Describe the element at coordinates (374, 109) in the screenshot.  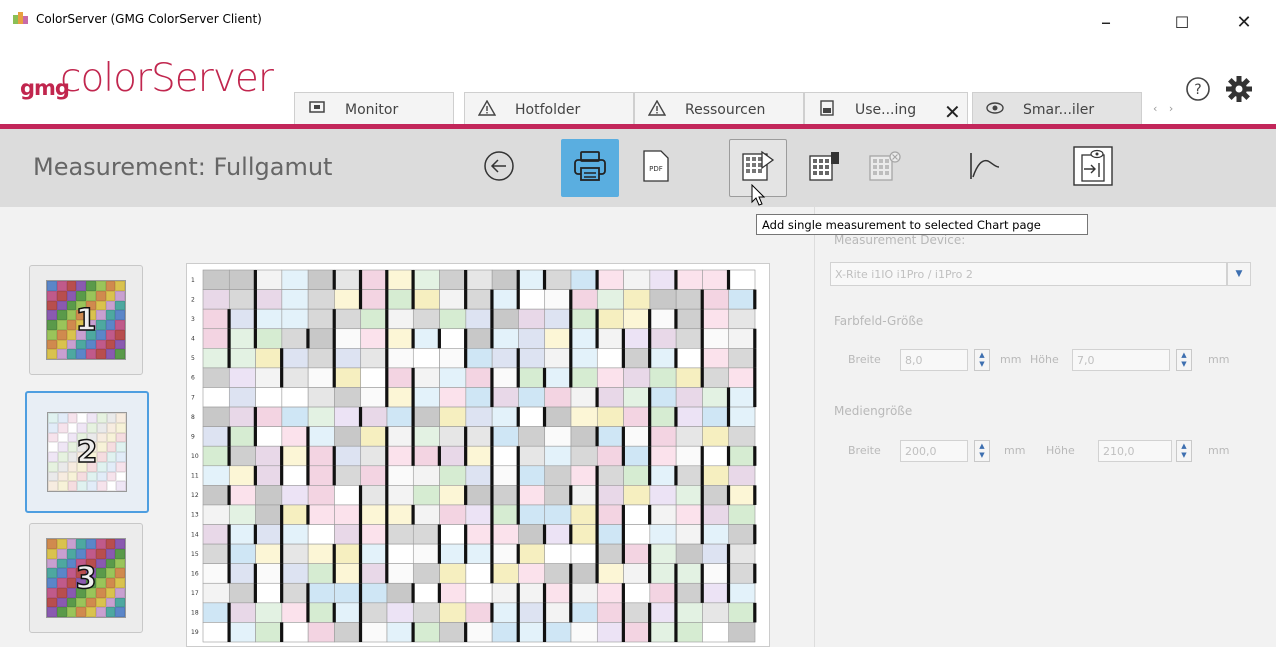
I see `tab-monitor: Monitor` at that location.